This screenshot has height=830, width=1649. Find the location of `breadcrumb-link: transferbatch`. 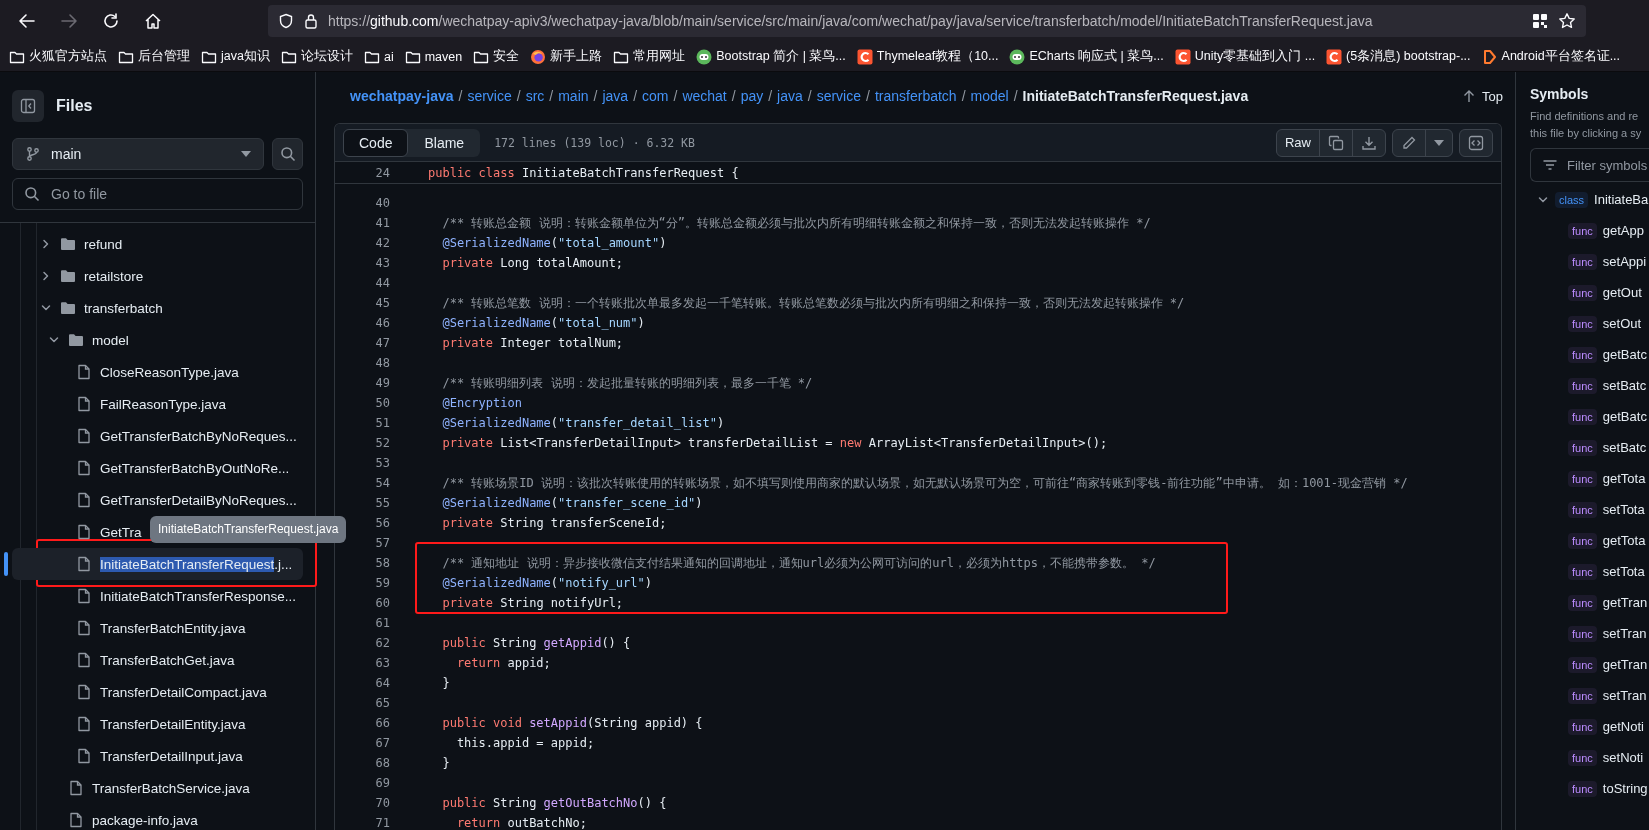

breadcrumb-link: transferbatch is located at coordinates (915, 96).